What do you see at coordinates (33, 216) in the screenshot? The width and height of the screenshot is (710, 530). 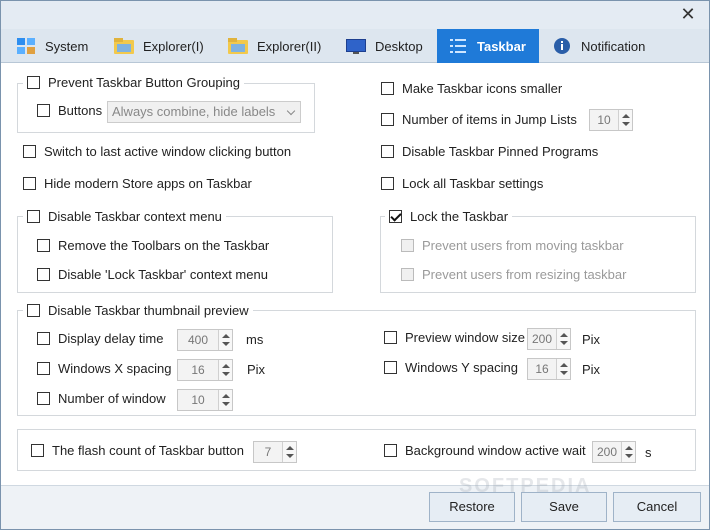 I see `context-menu-checkbox` at bounding box center [33, 216].